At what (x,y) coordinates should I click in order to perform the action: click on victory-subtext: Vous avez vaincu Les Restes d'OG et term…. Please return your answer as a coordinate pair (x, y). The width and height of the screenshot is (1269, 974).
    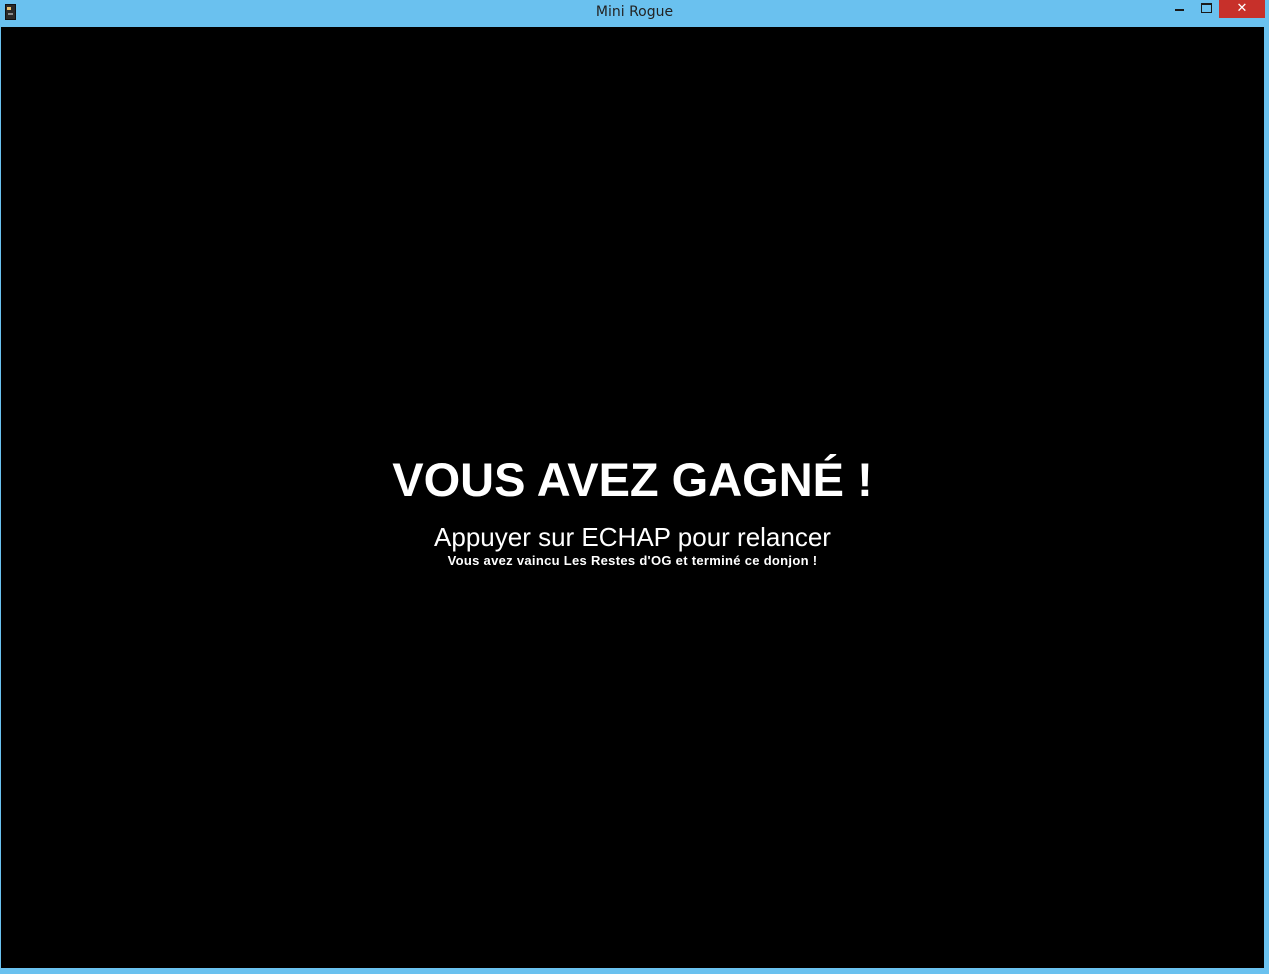
    Looking at the image, I should click on (632, 560).